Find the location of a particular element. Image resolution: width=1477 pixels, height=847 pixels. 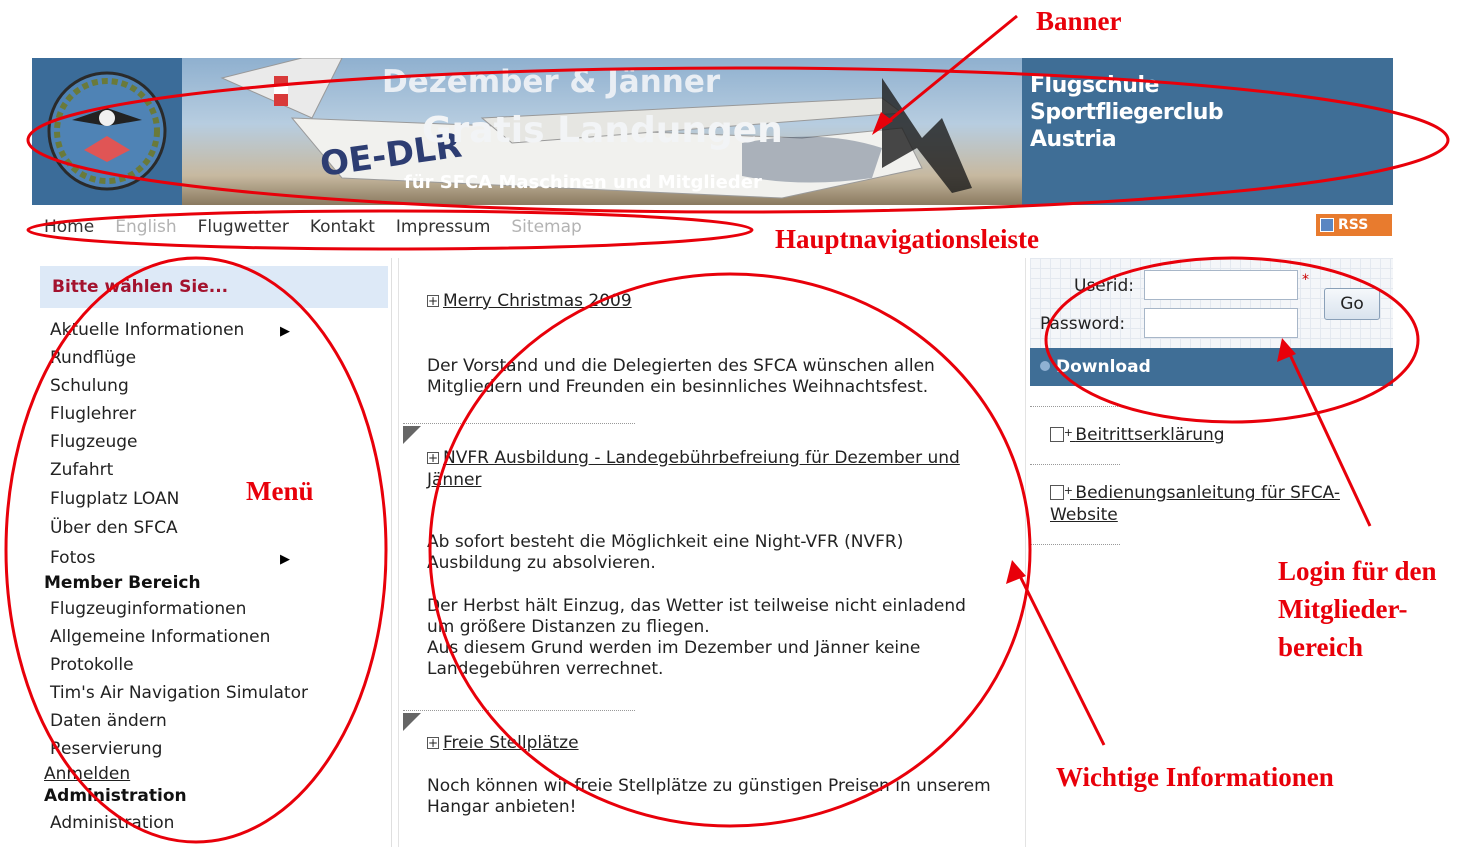

userid-input is located at coordinates (1221, 285).